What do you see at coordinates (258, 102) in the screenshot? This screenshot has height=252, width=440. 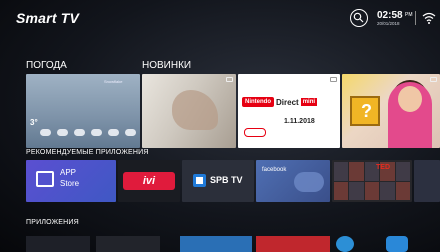 I see `nintendo-brand: Nintendo` at bounding box center [258, 102].